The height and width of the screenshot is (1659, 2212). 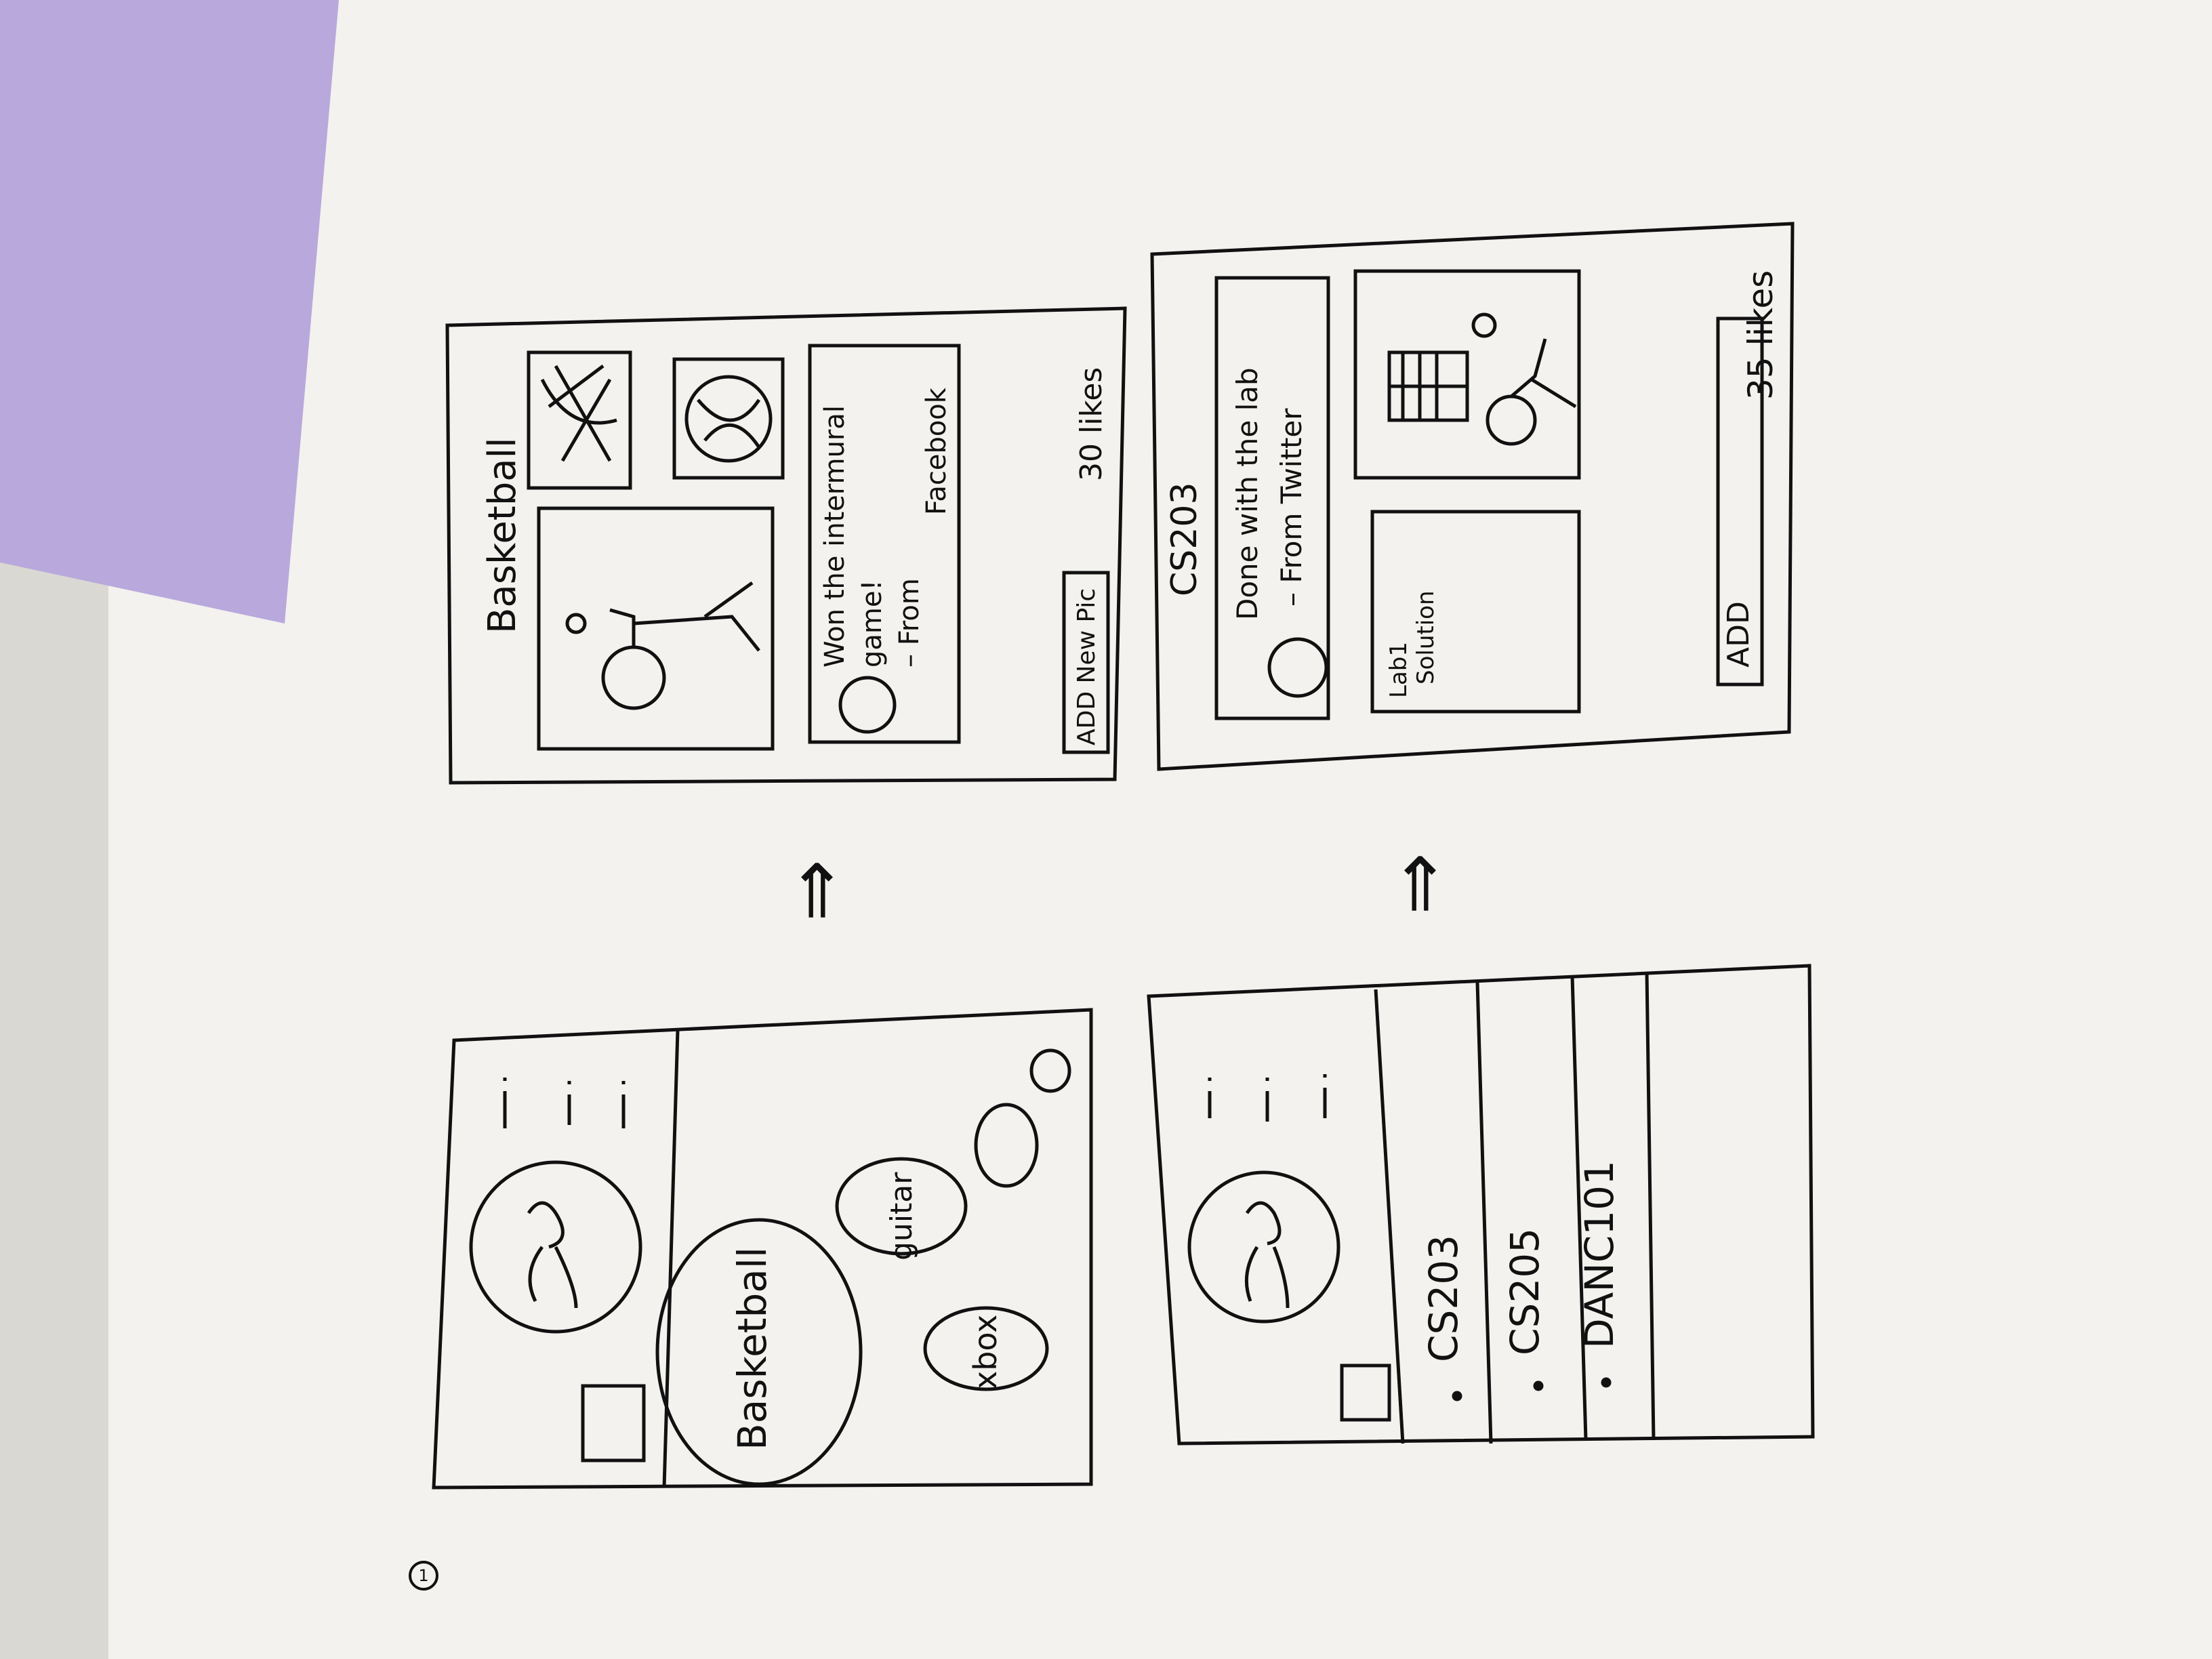 What do you see at coordinates (901, 1216) in the screenshot?
I see `bubble-label-guitar: guitar` at bounding box center [901, 1216].